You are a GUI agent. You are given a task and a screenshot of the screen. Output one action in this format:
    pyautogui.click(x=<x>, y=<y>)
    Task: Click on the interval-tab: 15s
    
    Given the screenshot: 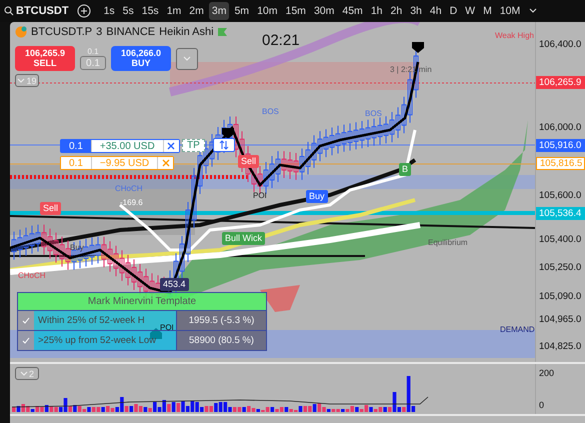 What is the action you would take?
    pyautogui.click(x=150, y=11)
    